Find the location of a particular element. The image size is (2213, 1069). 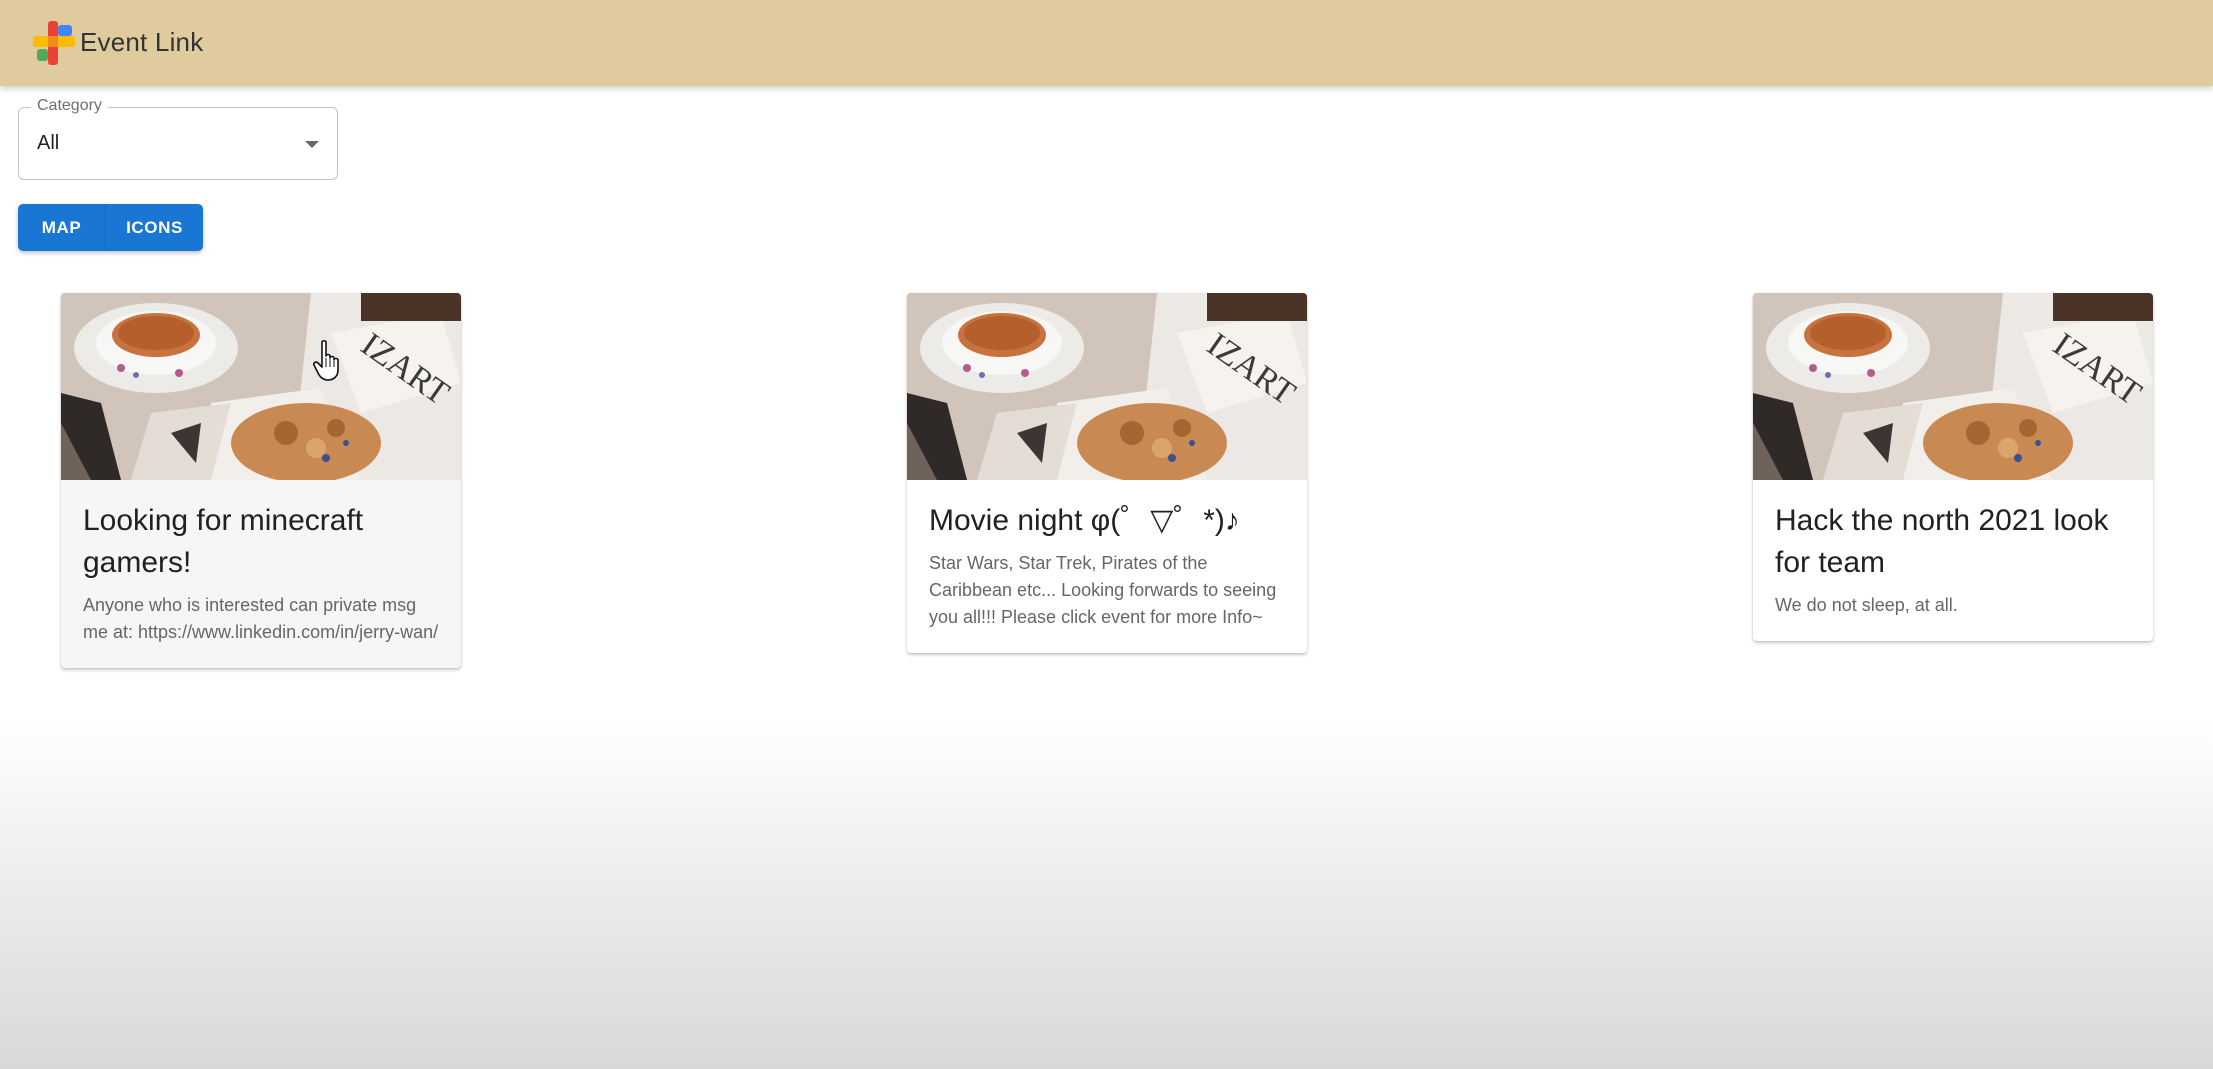

map-button: MAP is located at coordinates (62, 227).